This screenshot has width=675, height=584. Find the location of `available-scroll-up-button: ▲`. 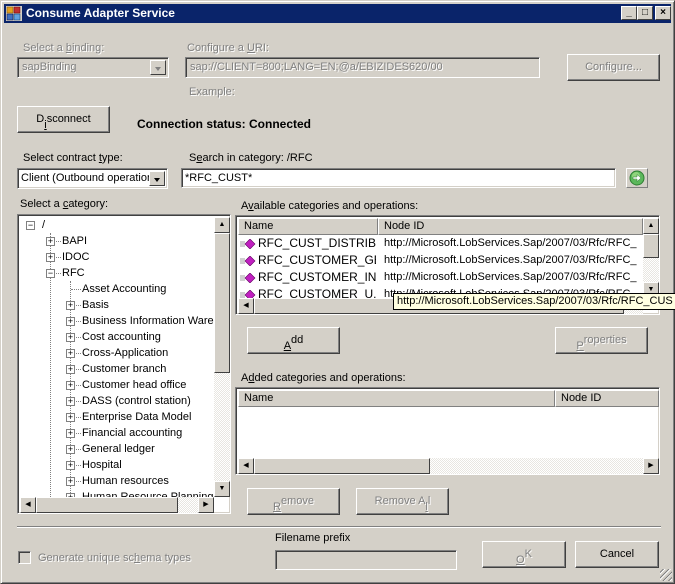

available-scroll-up-button: ▲ is located at coordinates (651, 226).